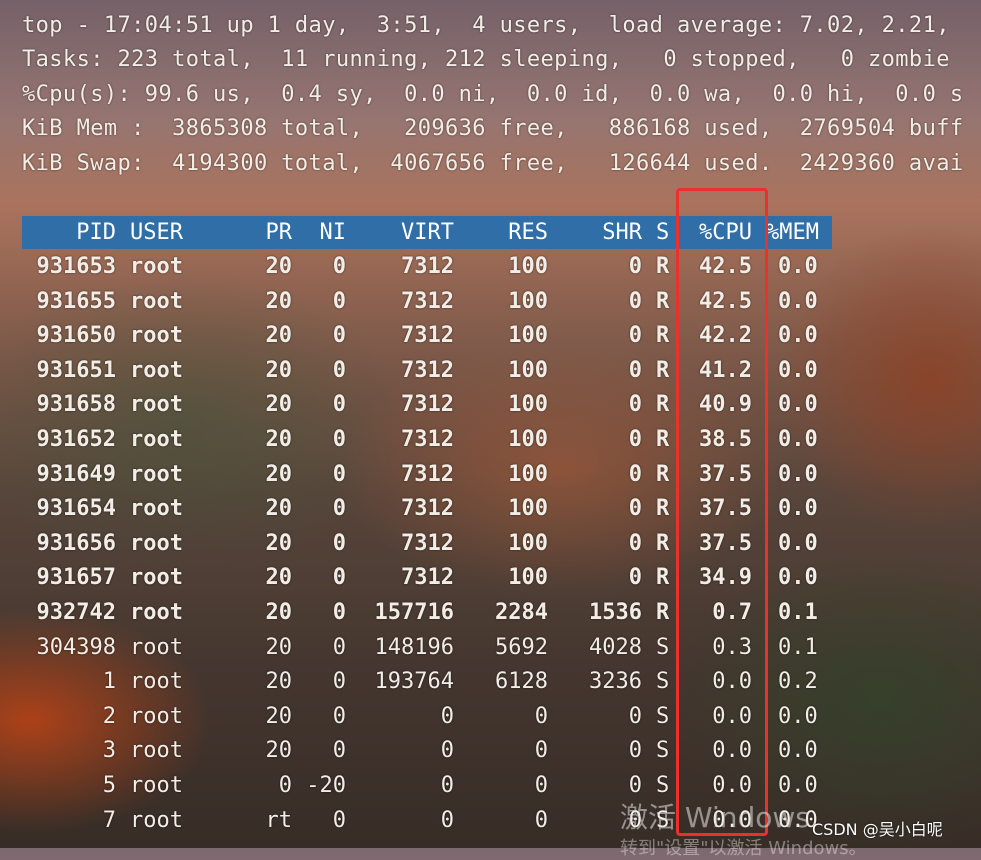  I want to click on column-header-res: RES, so click(507, 232).